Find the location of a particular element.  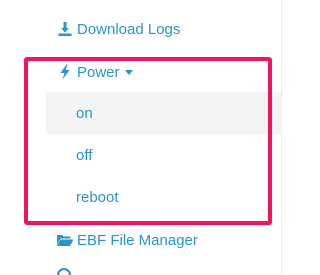

download-icon is located at coordinates (65, 29).